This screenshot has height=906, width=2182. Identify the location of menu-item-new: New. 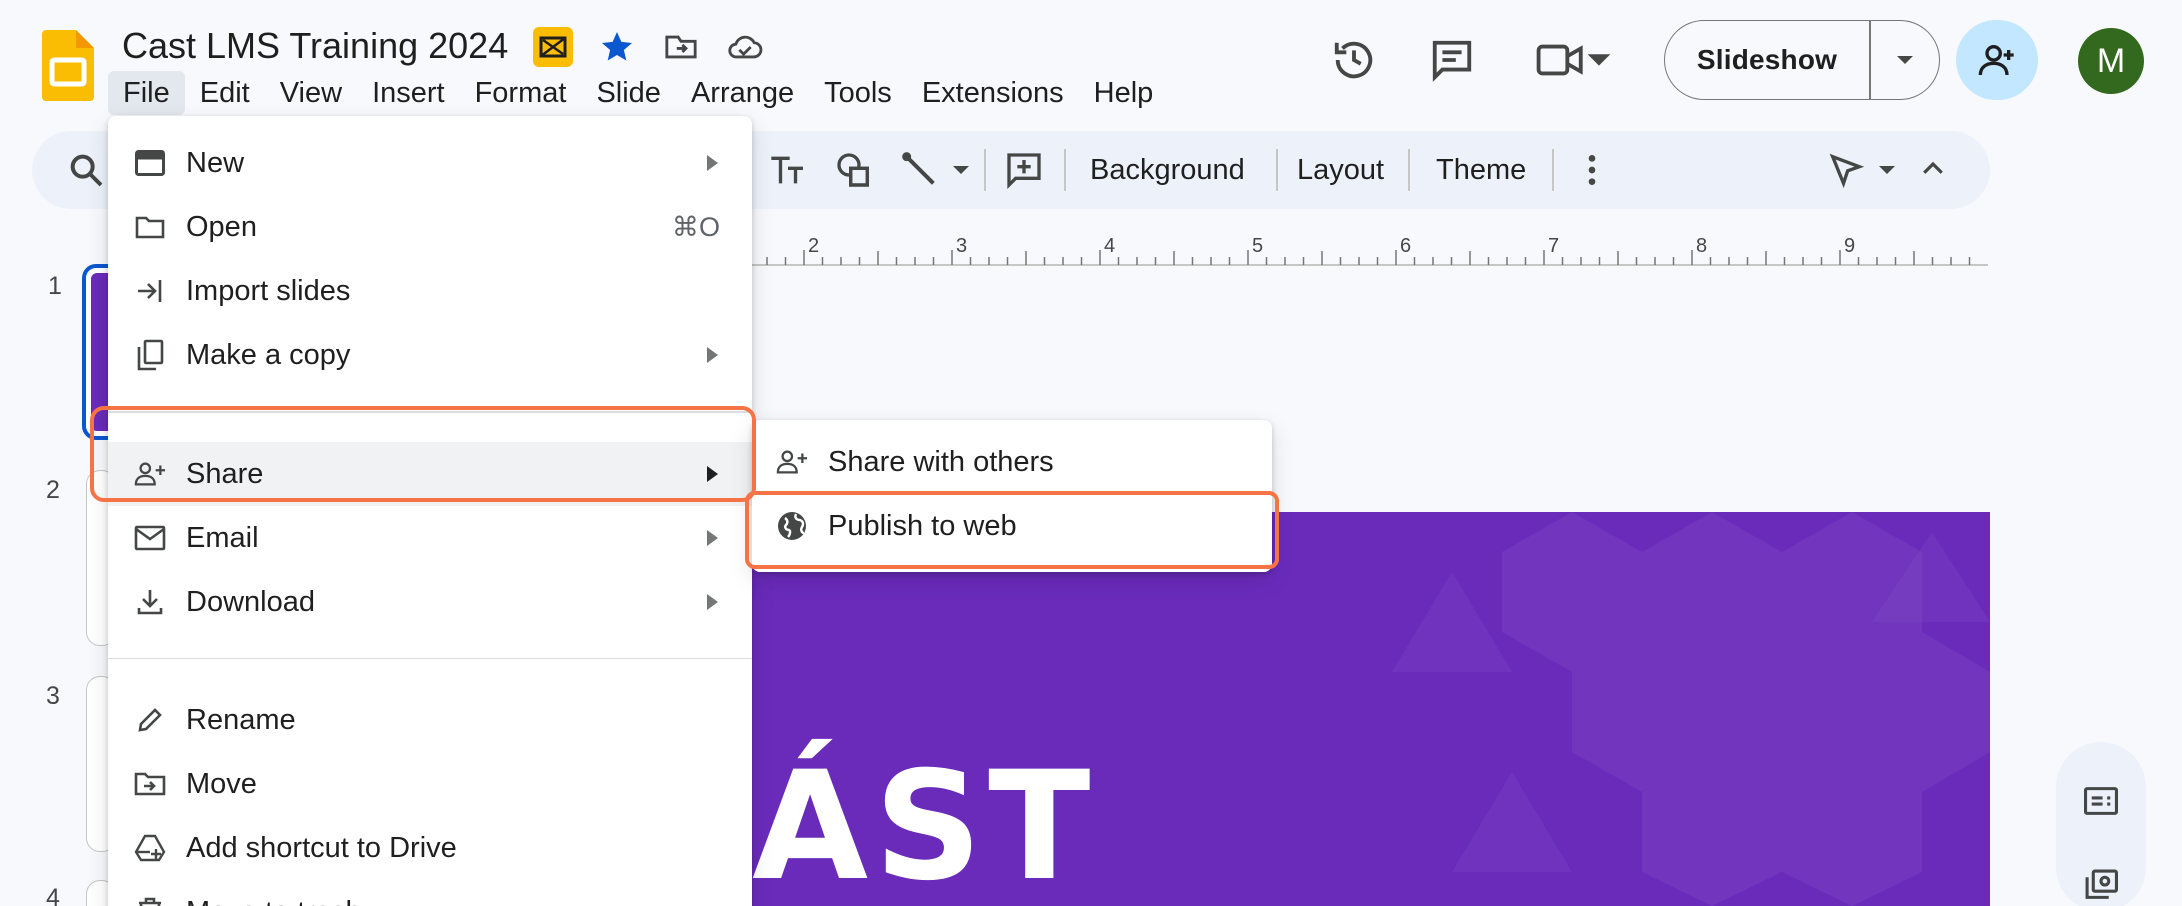
(430, 163).